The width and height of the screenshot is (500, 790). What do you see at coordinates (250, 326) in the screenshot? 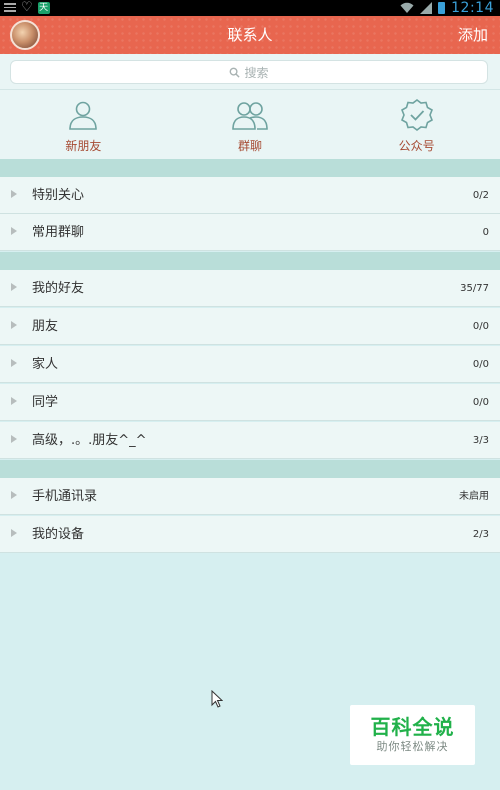
I see `group-row-friends: 朋友 0/0` at bounding box center [250, 326].